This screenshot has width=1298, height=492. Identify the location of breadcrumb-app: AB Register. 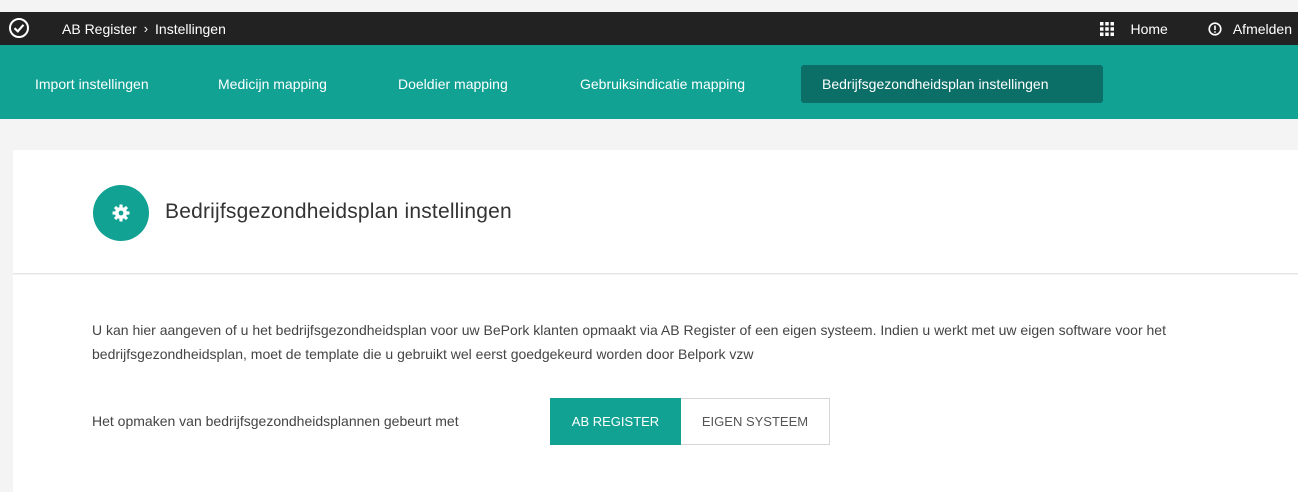
(99, 29).